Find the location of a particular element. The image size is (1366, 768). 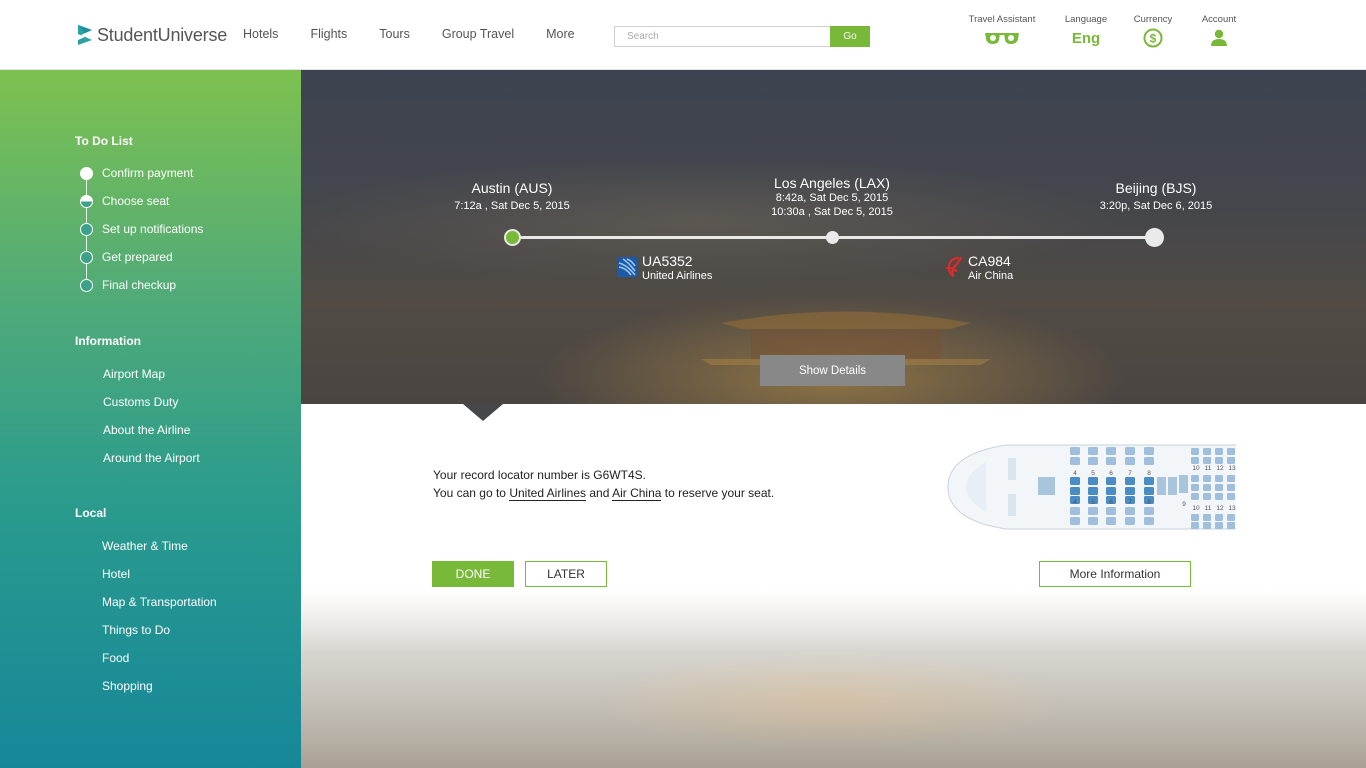

origin-stop-marker is located at coordinates (512, 237).